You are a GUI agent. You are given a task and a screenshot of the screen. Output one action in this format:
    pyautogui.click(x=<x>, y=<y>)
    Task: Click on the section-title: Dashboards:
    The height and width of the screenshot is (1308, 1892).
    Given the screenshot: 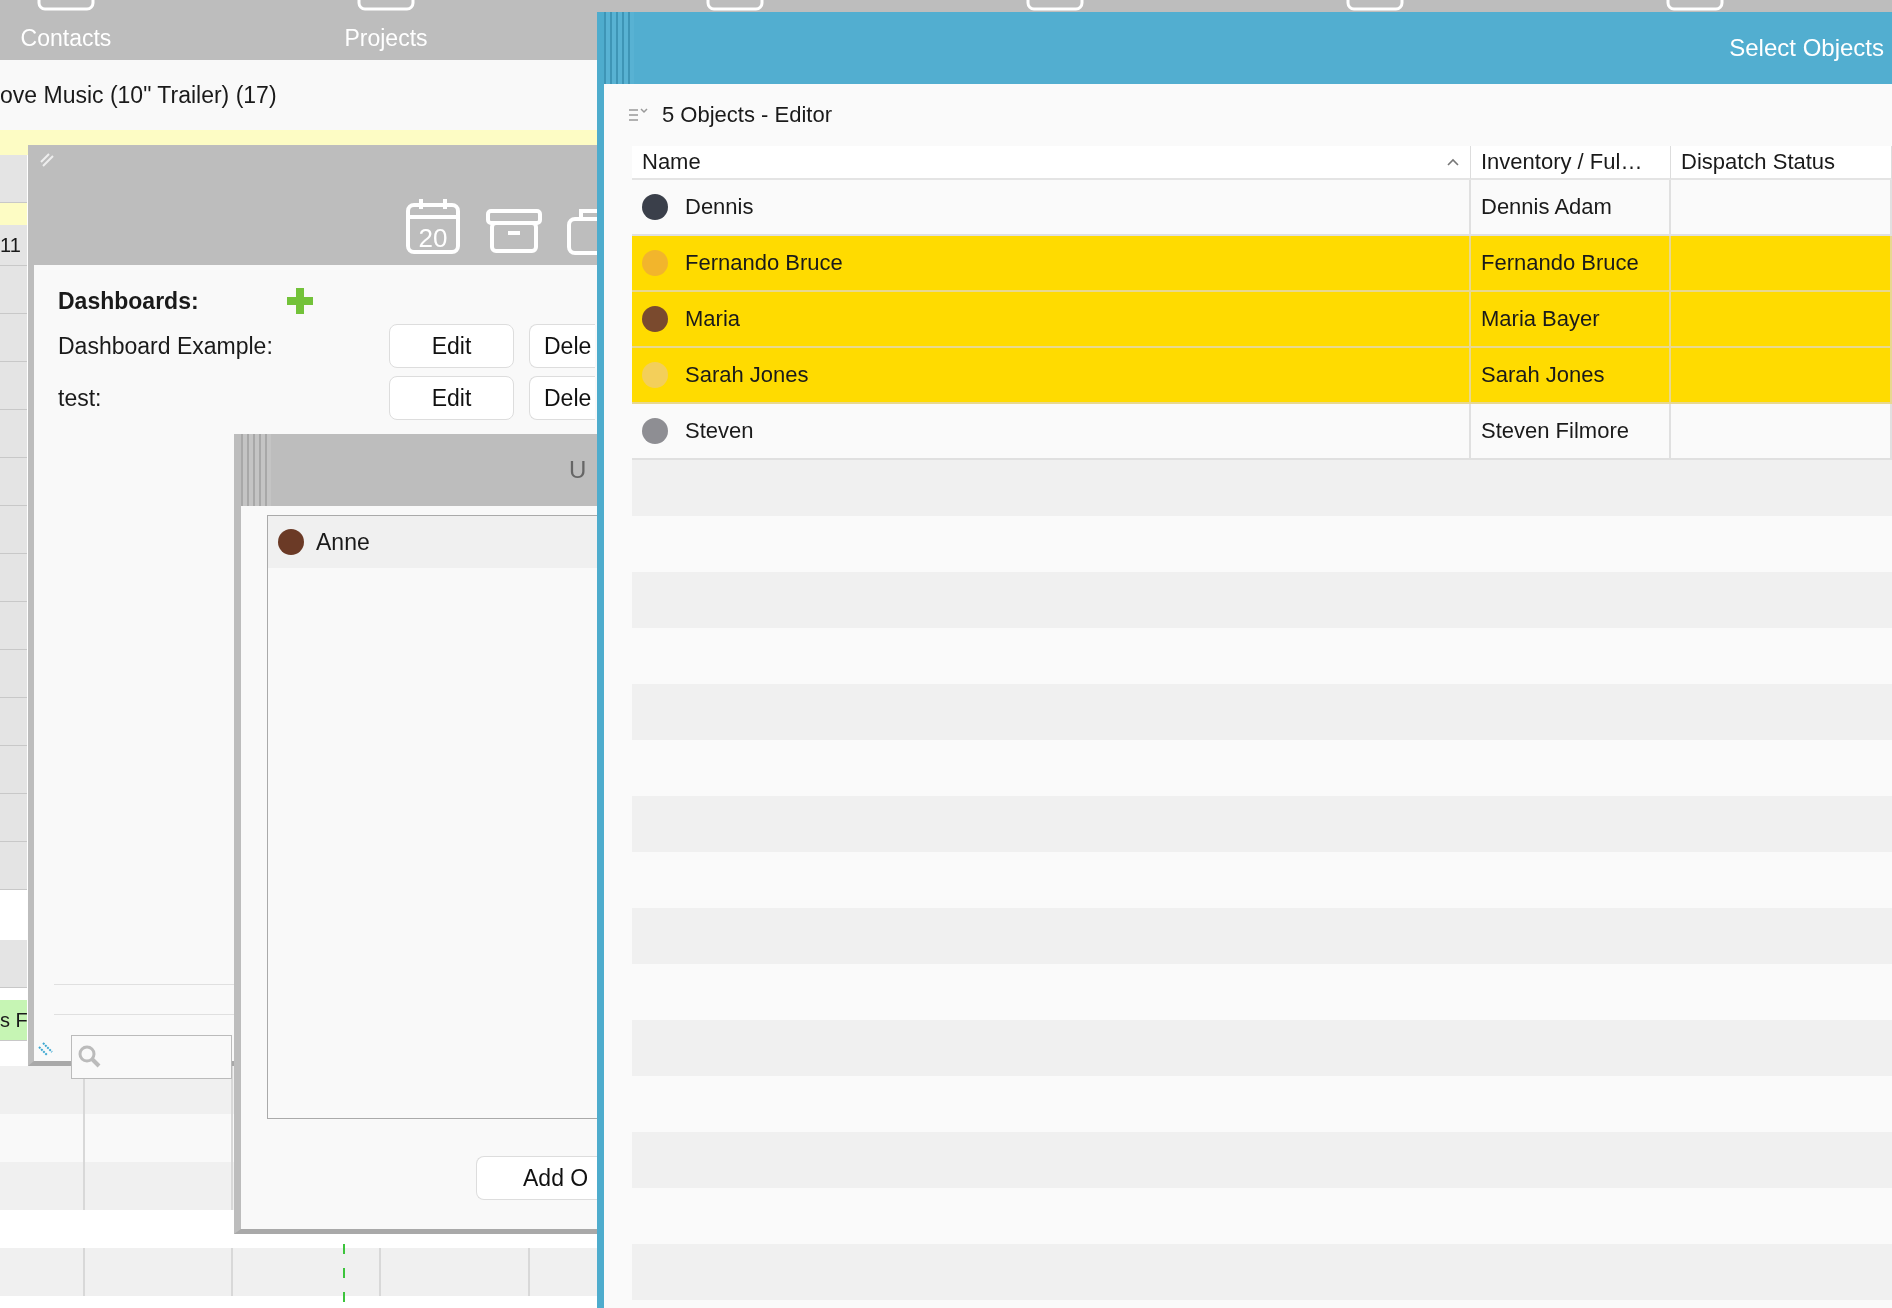 What is the action you would take?
    pyautogui.click(x=129, y=301)
    